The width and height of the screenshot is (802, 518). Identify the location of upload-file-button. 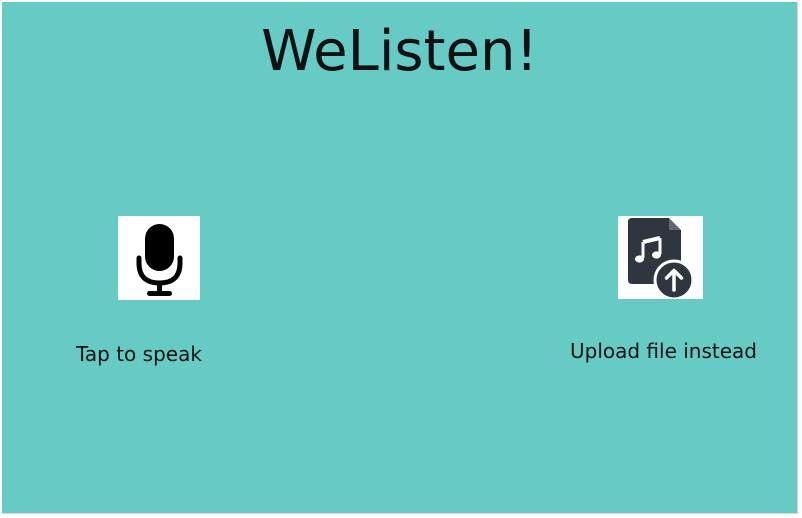
(660, 257).